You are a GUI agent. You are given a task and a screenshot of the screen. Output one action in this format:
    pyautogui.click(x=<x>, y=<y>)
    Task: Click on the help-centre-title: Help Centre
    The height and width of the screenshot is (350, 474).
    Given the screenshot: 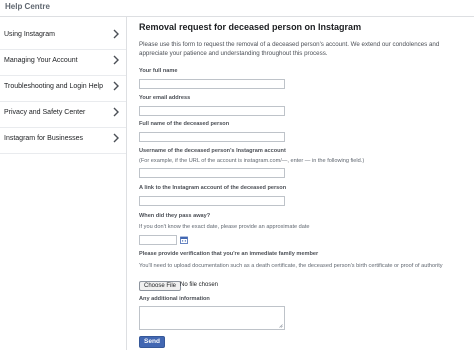 What is the action you would take?
    pyautogui.click(x=27, y=6)
    